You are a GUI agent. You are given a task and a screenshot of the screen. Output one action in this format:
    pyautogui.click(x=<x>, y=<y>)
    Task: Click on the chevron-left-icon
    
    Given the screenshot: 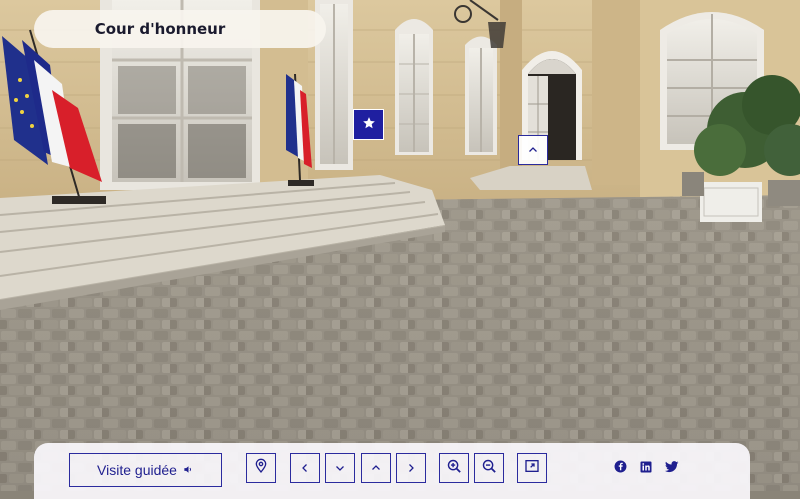 What is the action you would take?
    pyautogui.click(x=305, y=468)
    